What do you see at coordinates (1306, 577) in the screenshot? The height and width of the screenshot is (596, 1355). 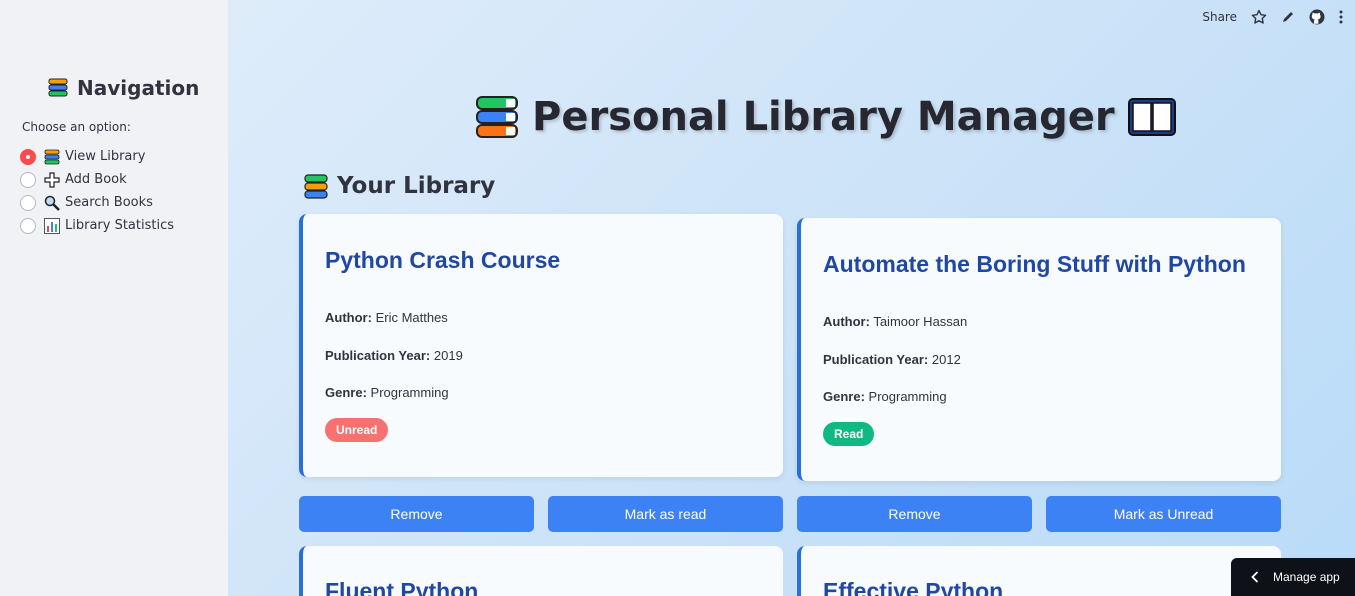 I see `manage-app-label: Manage app` at bounding box center [1306, 577].